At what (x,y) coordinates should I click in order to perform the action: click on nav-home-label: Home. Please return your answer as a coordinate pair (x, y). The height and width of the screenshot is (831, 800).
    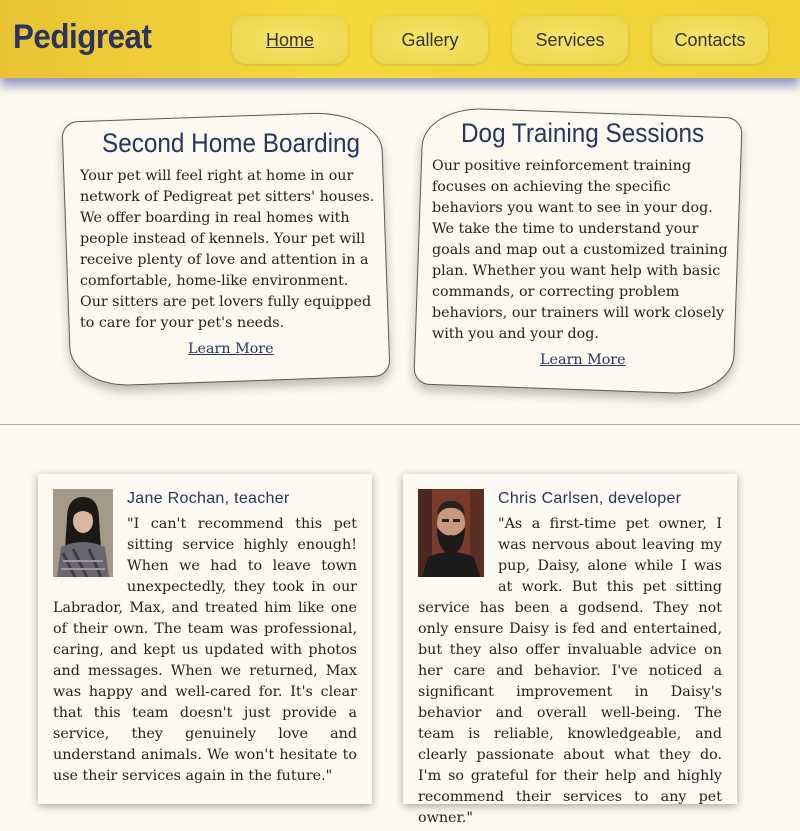
    Looking at the image, I should click on (289, 39).